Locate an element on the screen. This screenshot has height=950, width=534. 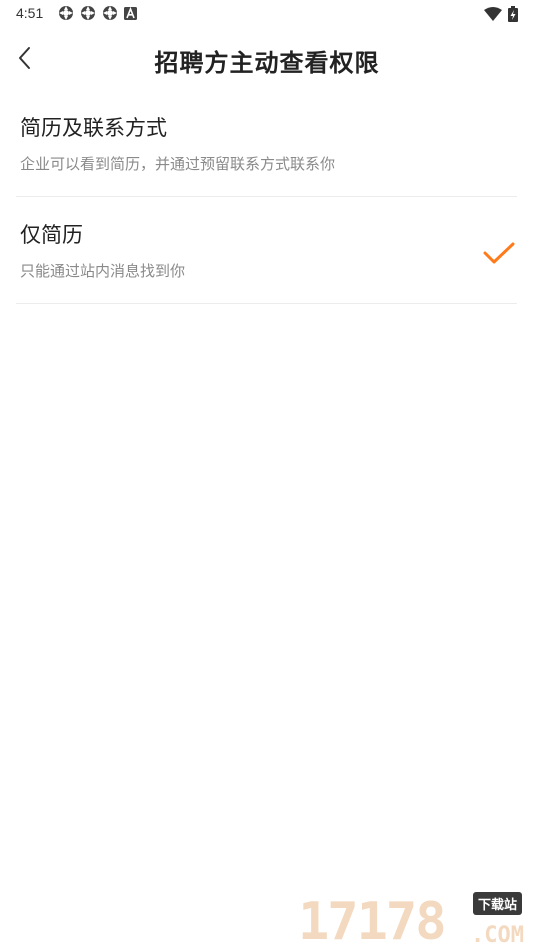
watermark-digits: 17178 is located at coordinates (372, 921).